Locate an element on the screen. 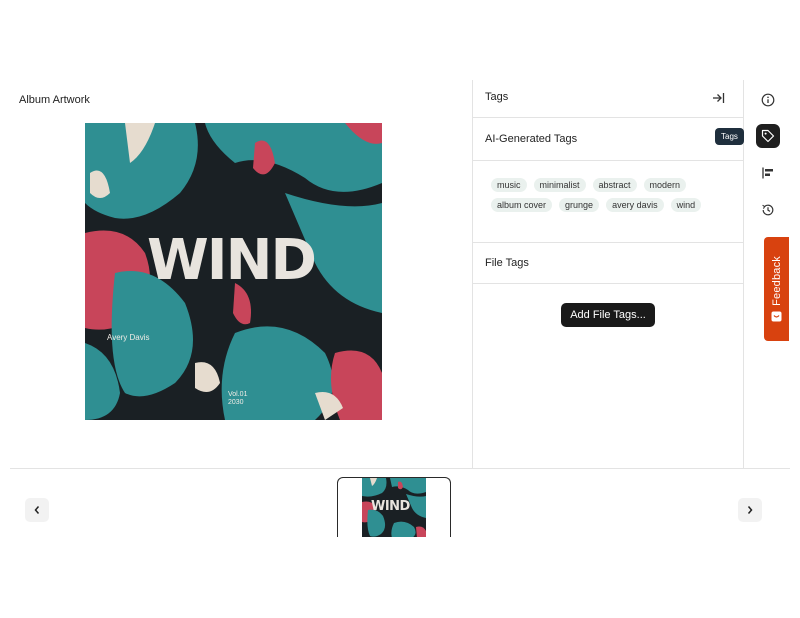  artwork-artist: Avery Davis is located at coordinates (128, 337).